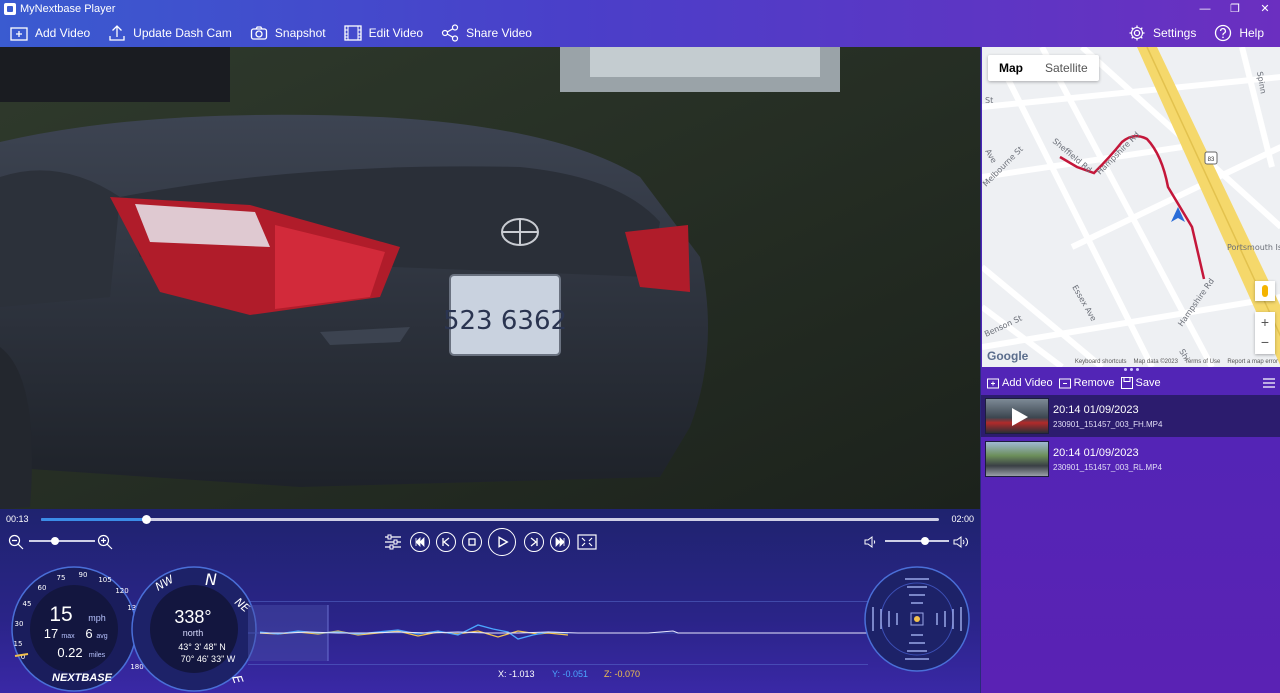 This screenshot has height=693, width=1280. Describe the element at coordinates (1205, 9) in the screenshot. I see `minimize-button: —` at that location.